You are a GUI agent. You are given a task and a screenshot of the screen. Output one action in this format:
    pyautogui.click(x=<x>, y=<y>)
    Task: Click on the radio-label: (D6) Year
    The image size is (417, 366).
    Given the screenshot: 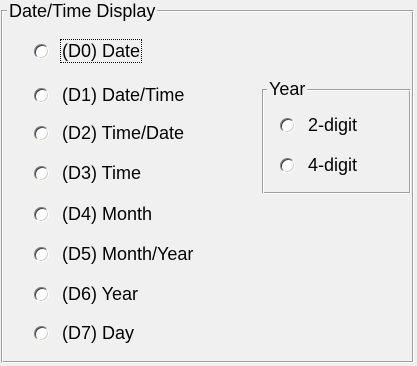 What is the action you would take?
    pyautogui.click(x=100, y=294)
    